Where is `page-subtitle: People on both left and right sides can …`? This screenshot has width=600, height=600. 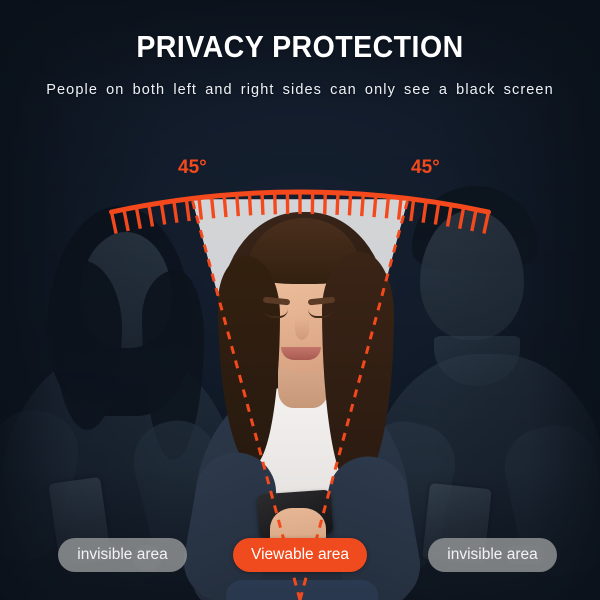 page-subtitle: People on both left and right sides can … is located at coordinates (300, 90).